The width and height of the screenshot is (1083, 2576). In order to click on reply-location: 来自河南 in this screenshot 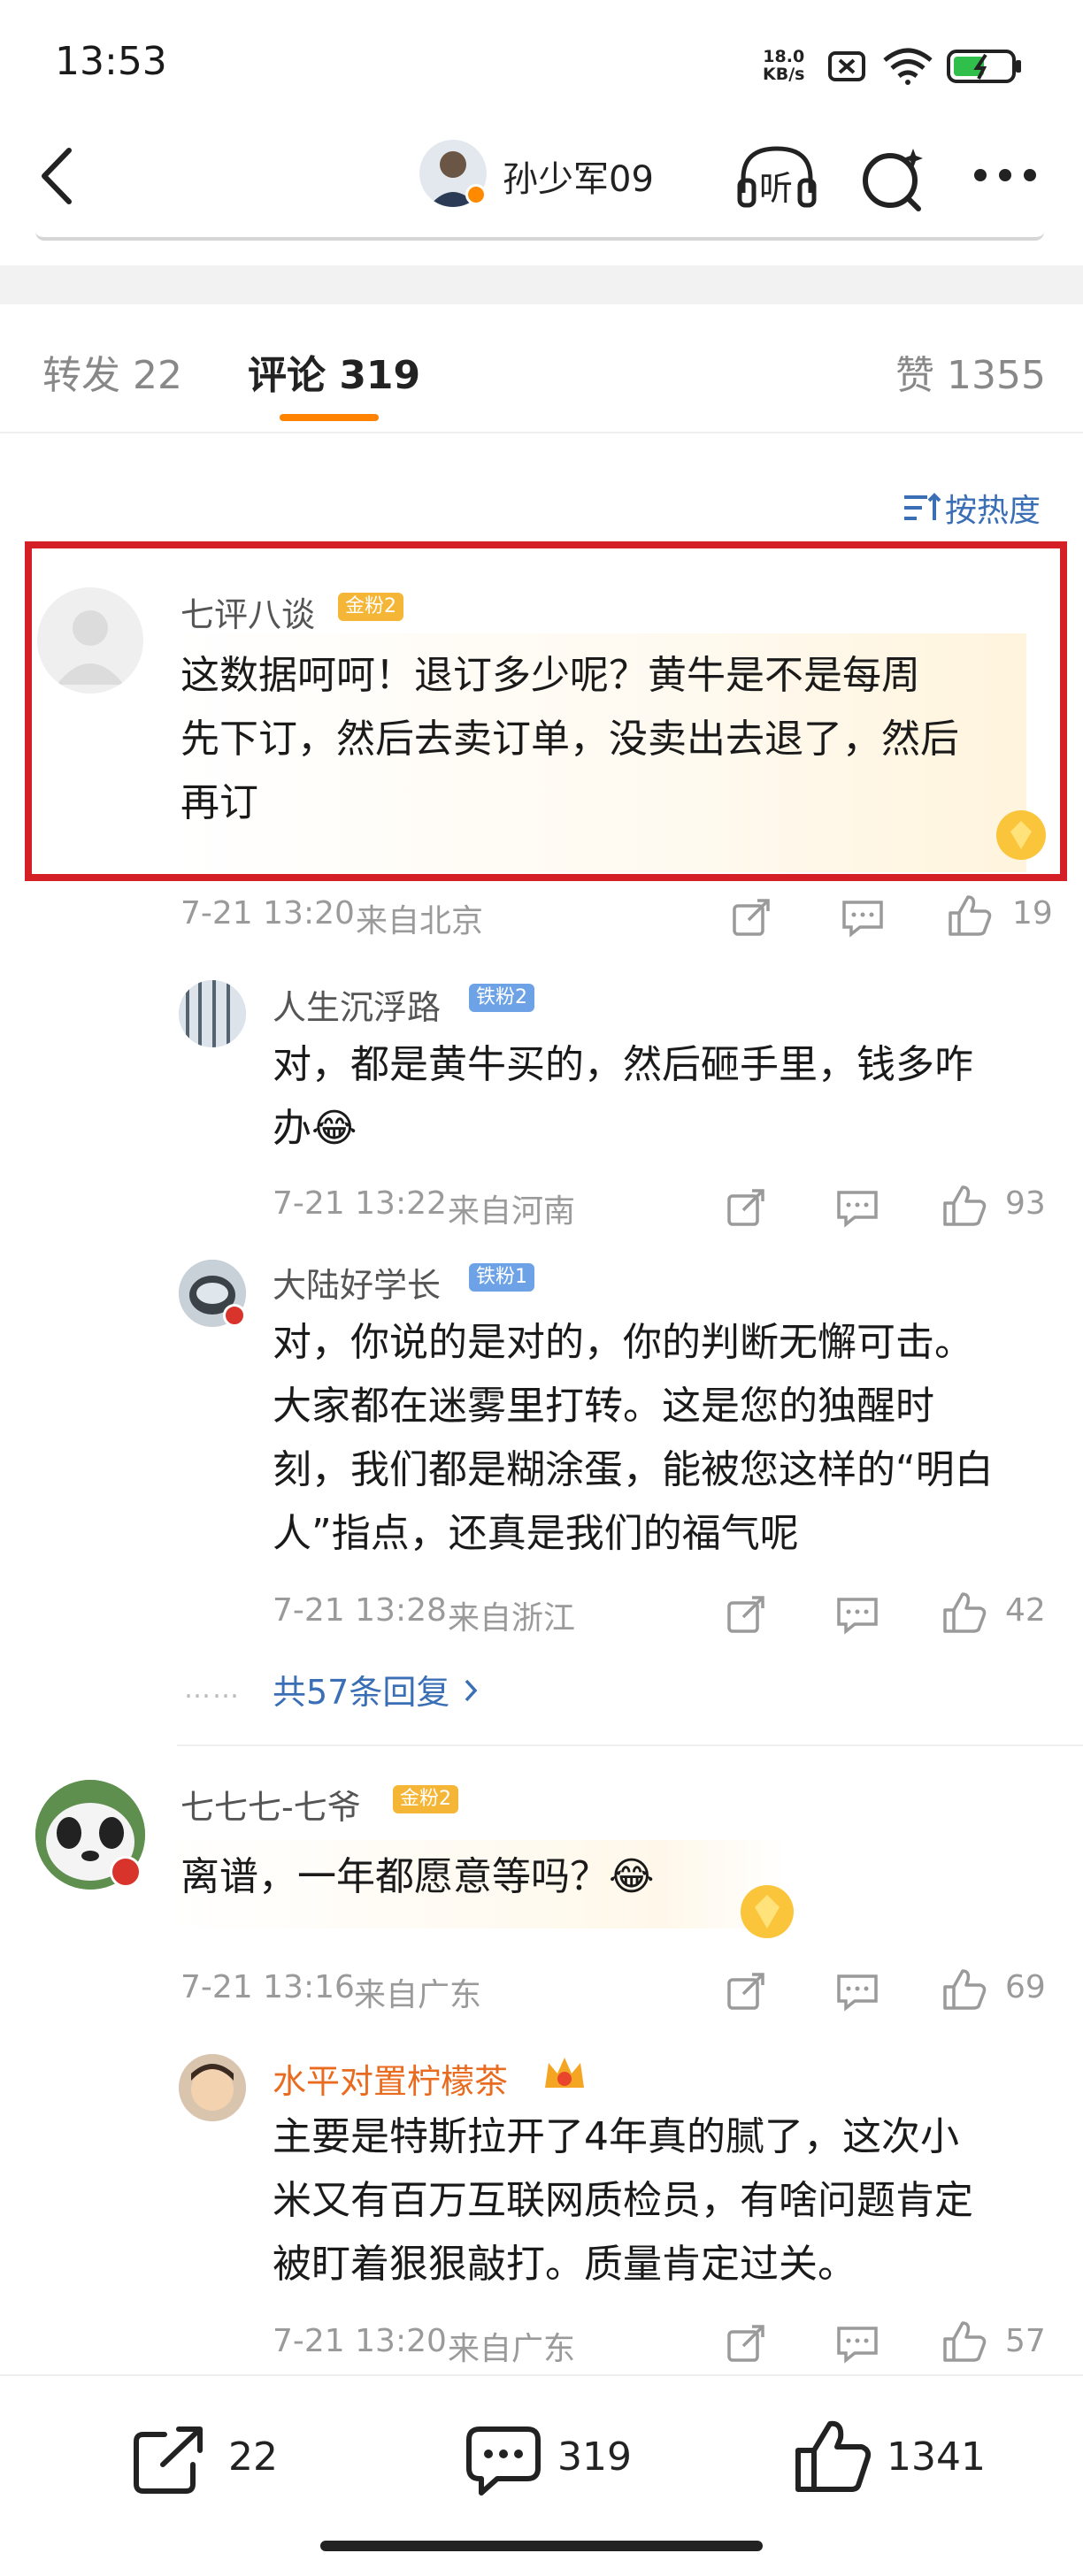, I will do `click(512, 1211)`.